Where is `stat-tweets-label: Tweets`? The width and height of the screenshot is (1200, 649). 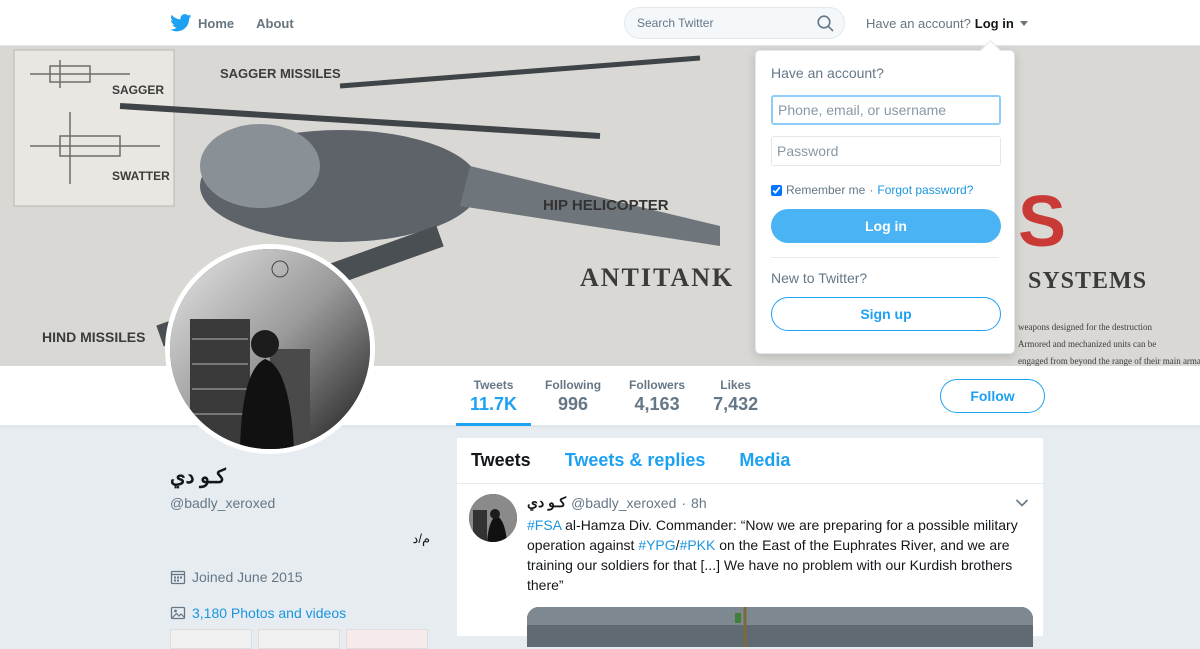
stat-tweets-label: Tweets is located at coordinates (493, 385).